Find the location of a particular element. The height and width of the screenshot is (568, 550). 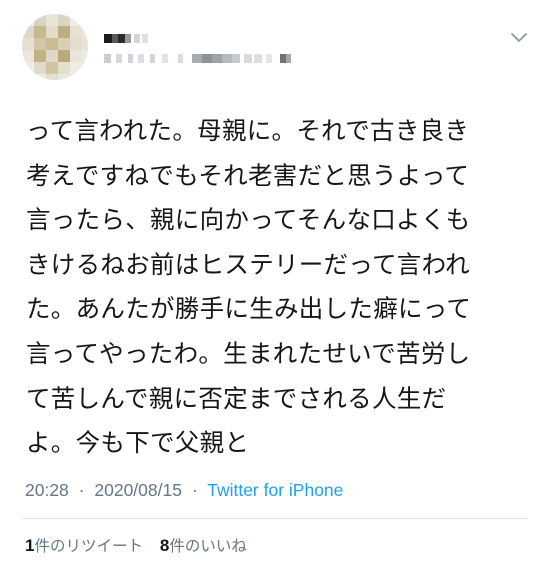

tweet-text-line: って言われた。母親に。それで古き良き is located at coordinates (248, 130).